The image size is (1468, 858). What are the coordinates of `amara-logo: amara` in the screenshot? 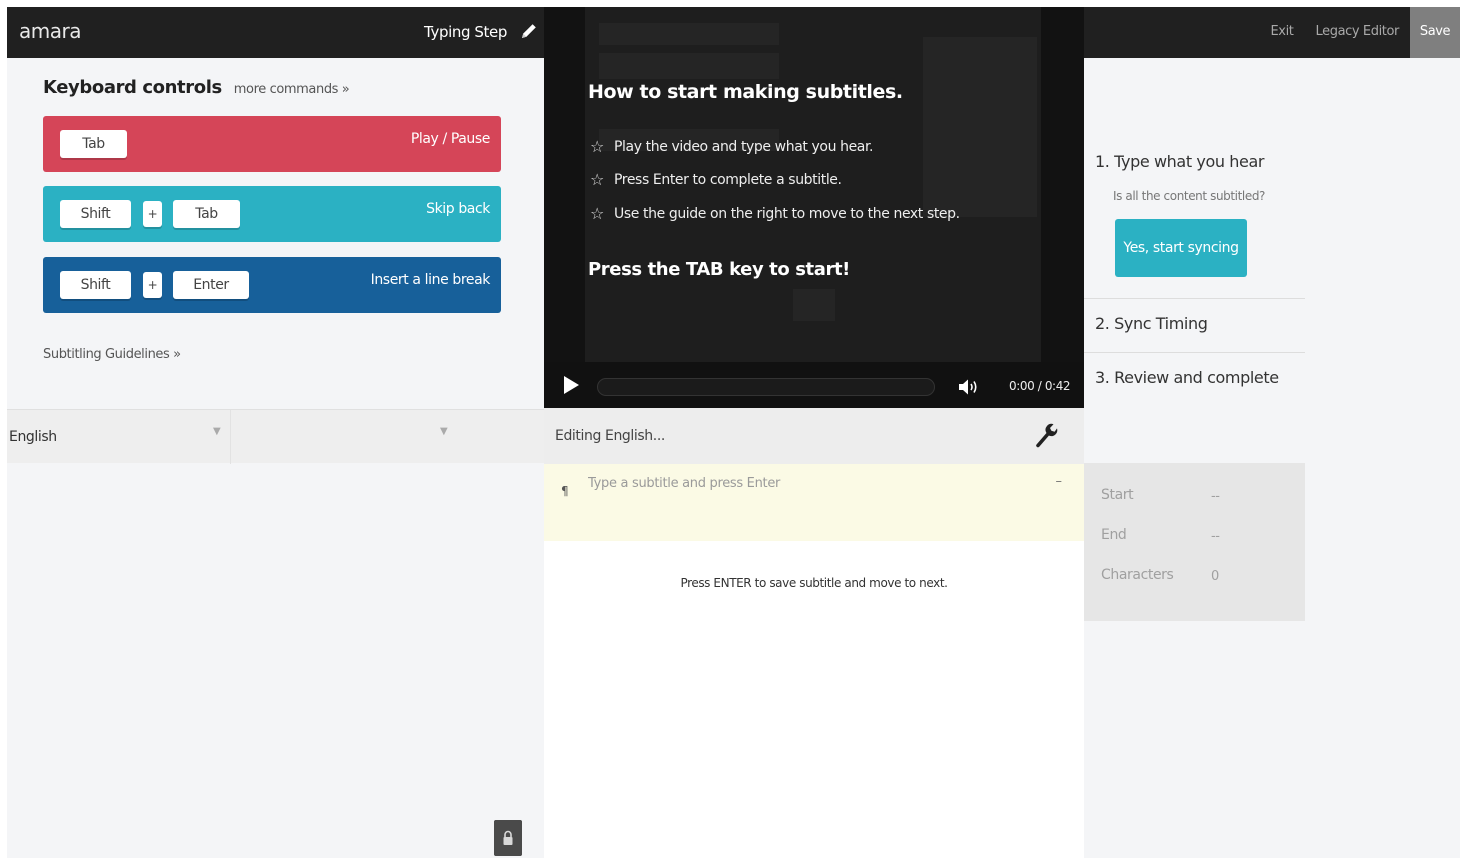 It's located at (50, 31).